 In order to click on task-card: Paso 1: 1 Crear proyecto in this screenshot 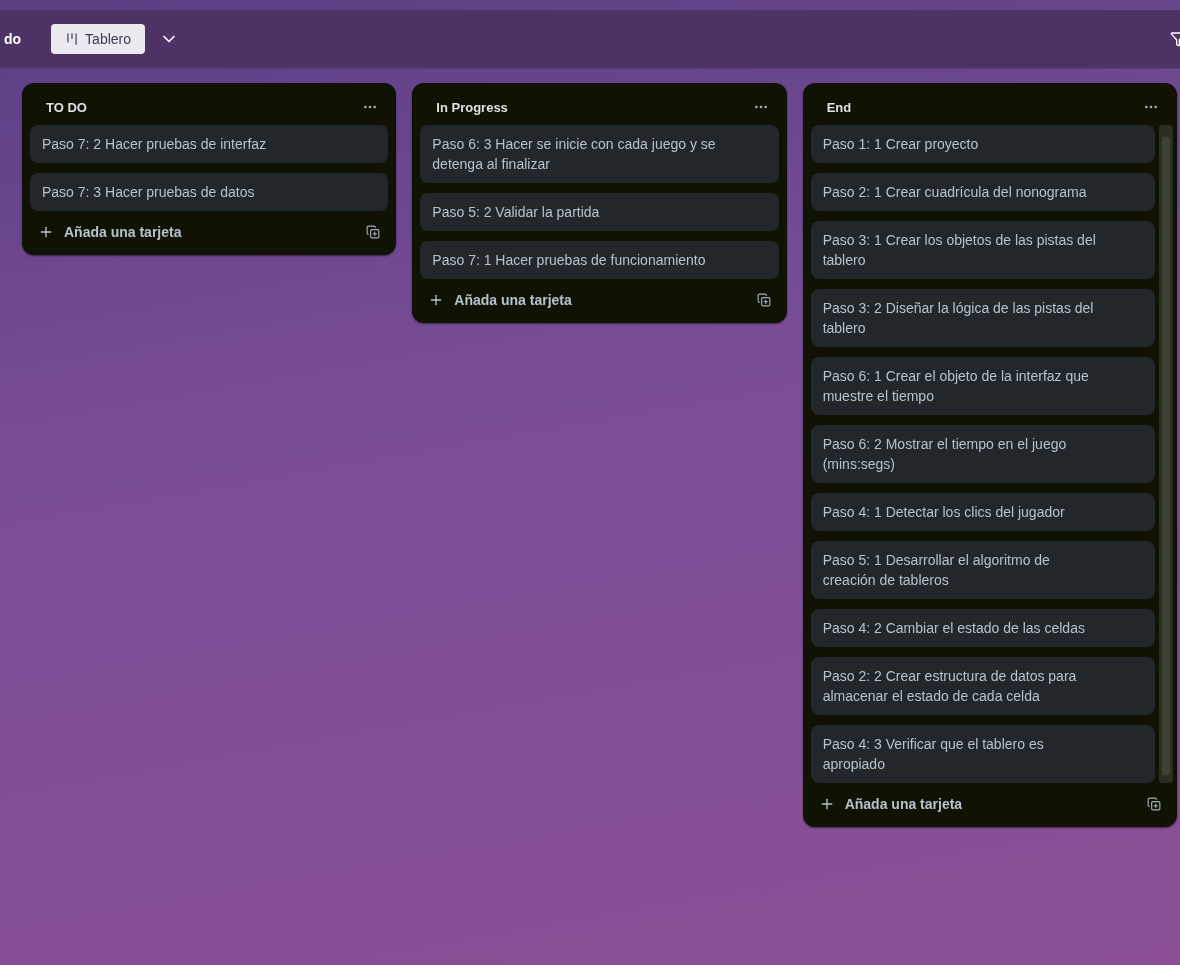, I will do `click(982, 144)`.